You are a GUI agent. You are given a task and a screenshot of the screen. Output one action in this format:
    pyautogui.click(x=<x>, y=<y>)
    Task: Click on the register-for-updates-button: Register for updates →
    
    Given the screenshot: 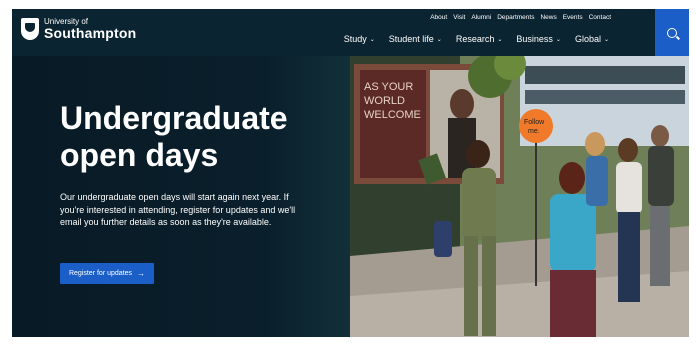 What is the action you would take?
    pyautogui.click(x=107, y=273)
    